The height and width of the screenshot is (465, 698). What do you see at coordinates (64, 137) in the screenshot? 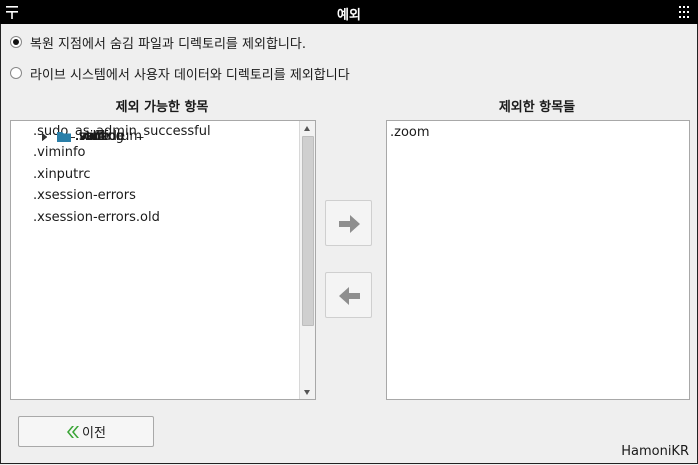
I see `folder-icon` at bounding box center [64, 137].